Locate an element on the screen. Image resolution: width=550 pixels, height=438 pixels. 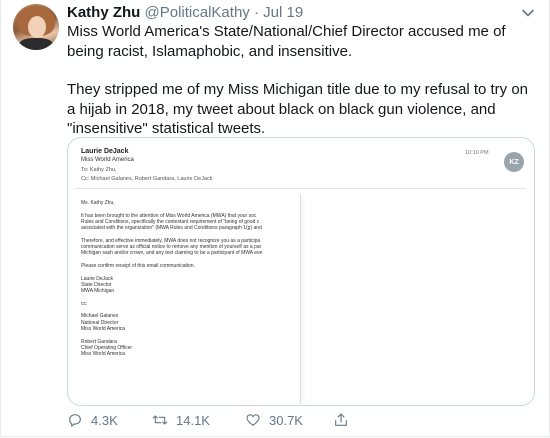
share-icon is located at coordinates (341, 419).